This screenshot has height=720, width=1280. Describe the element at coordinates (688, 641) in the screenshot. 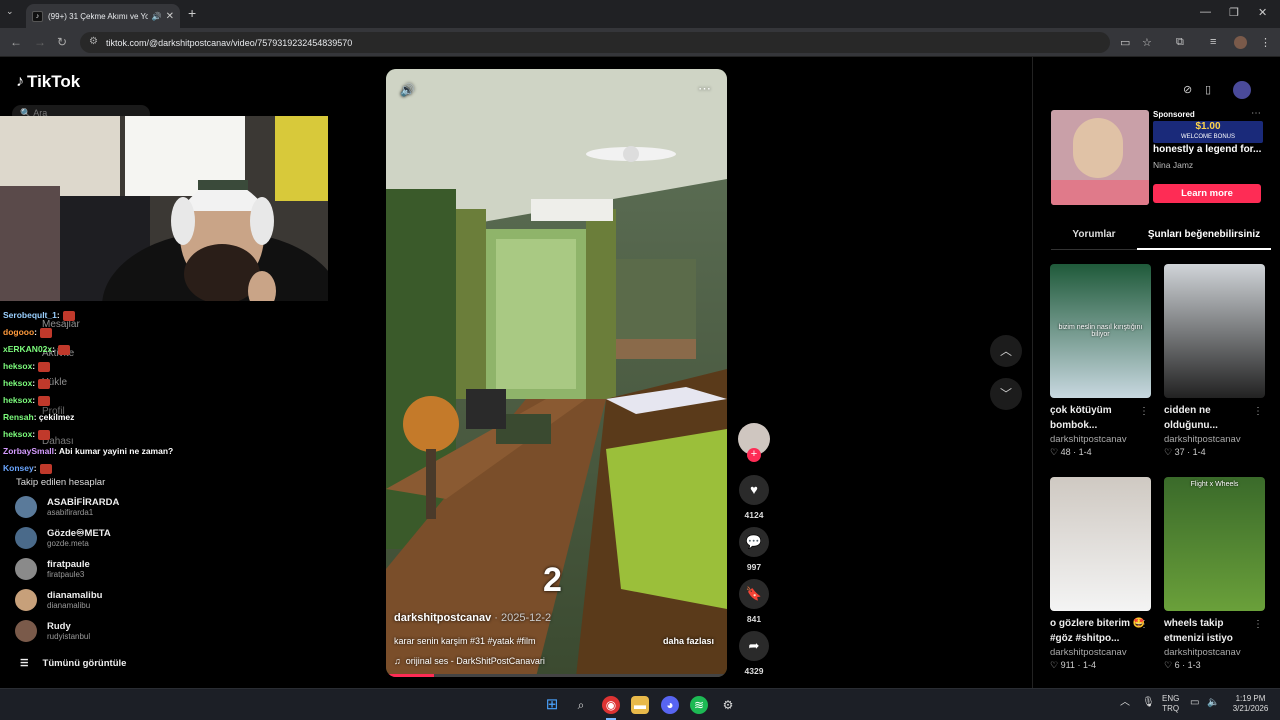

I see `caption-more-link: daha fazlası` at that location.